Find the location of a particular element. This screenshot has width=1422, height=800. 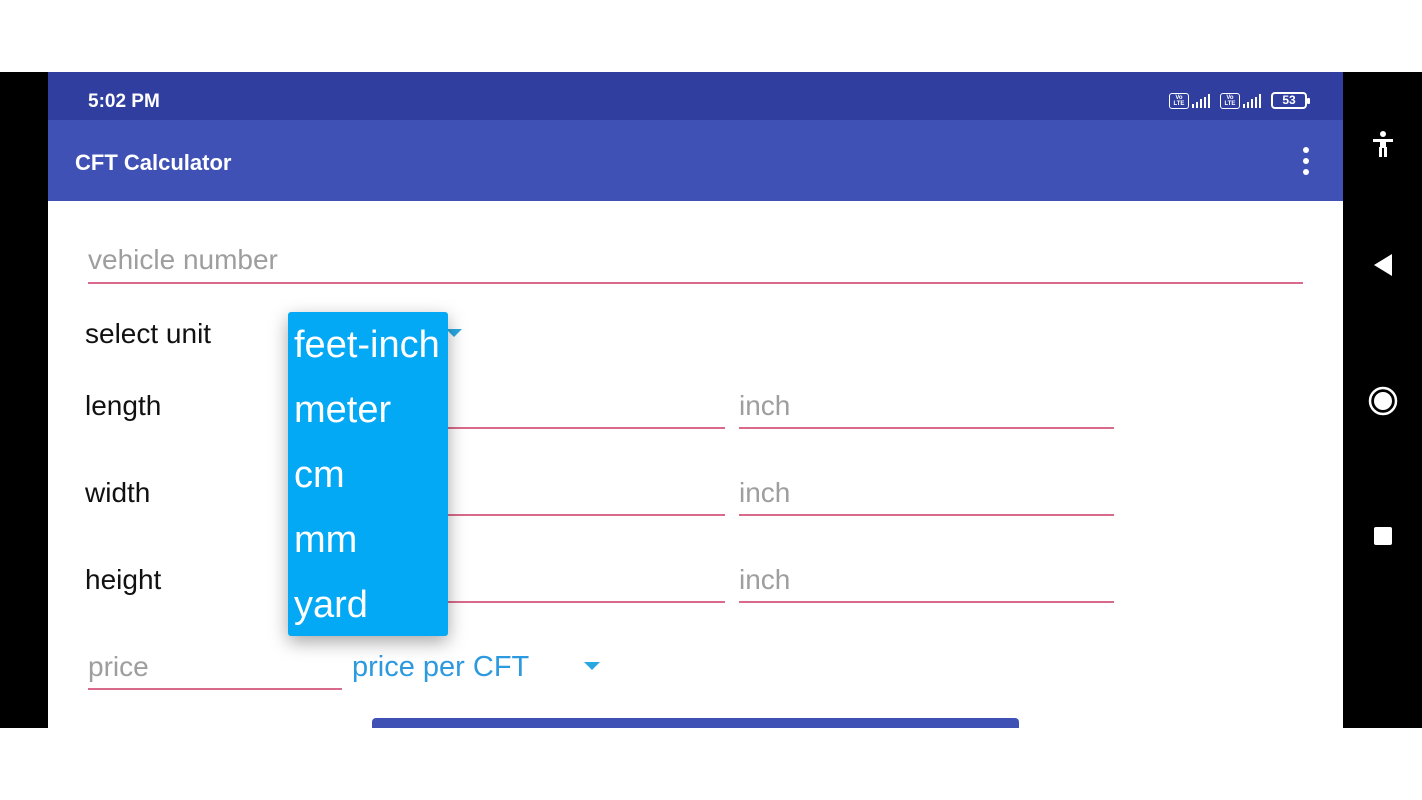

price-input: price is located at coordinates (215, 671).